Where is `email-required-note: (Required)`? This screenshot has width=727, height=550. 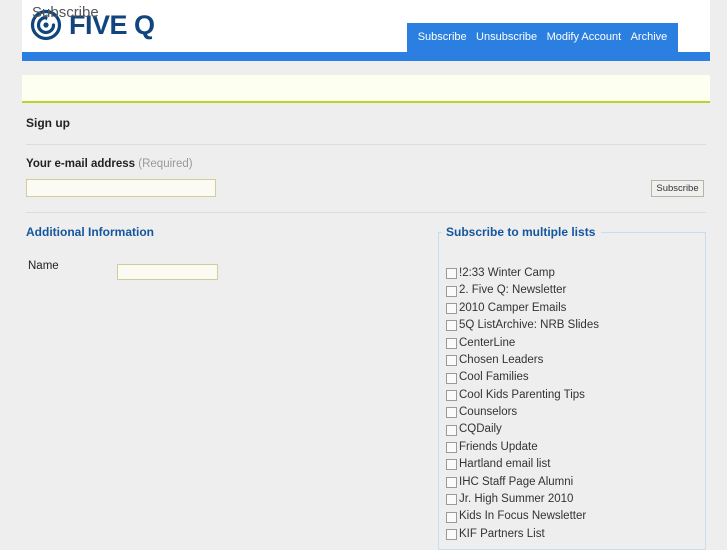
email-required-note: (Required) is located at coordinates (165, 164).